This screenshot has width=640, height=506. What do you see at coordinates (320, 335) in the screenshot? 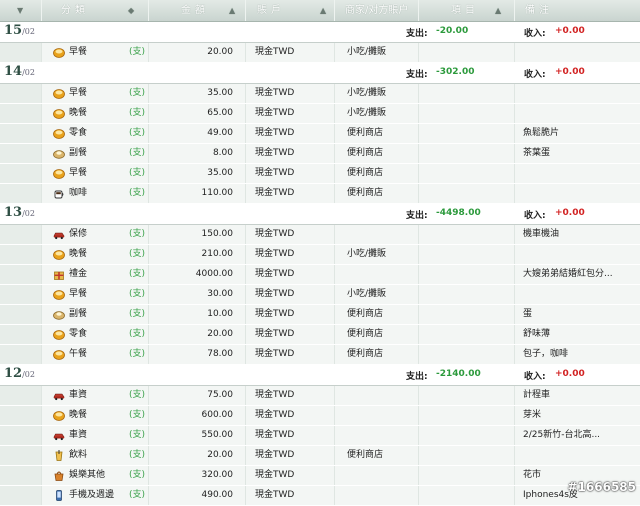
I see `table-row: 零食 (支) 20.00 現金TWD 便利商店 舒味薄` at bounding box center [320, 335].